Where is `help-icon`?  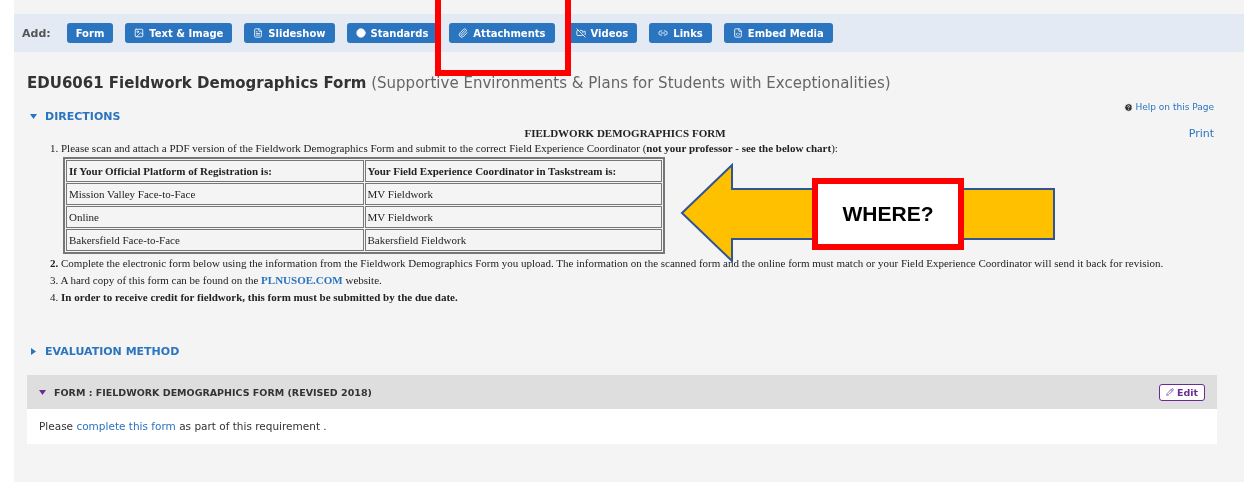 help-icon is located at coordinates (1129, 107).